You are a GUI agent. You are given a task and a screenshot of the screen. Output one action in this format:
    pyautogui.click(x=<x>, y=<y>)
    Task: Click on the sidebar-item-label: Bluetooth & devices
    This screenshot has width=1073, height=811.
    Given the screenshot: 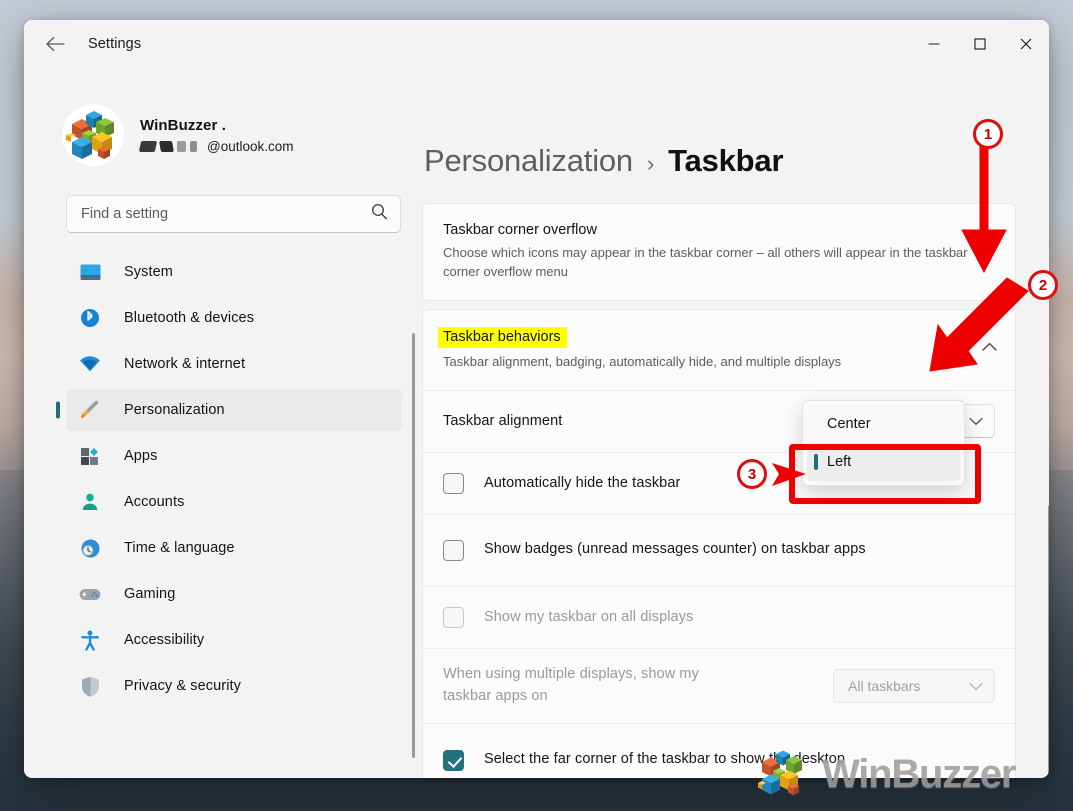 What is the action you would take?
    pyautogui.click(x=189, y=318)
    